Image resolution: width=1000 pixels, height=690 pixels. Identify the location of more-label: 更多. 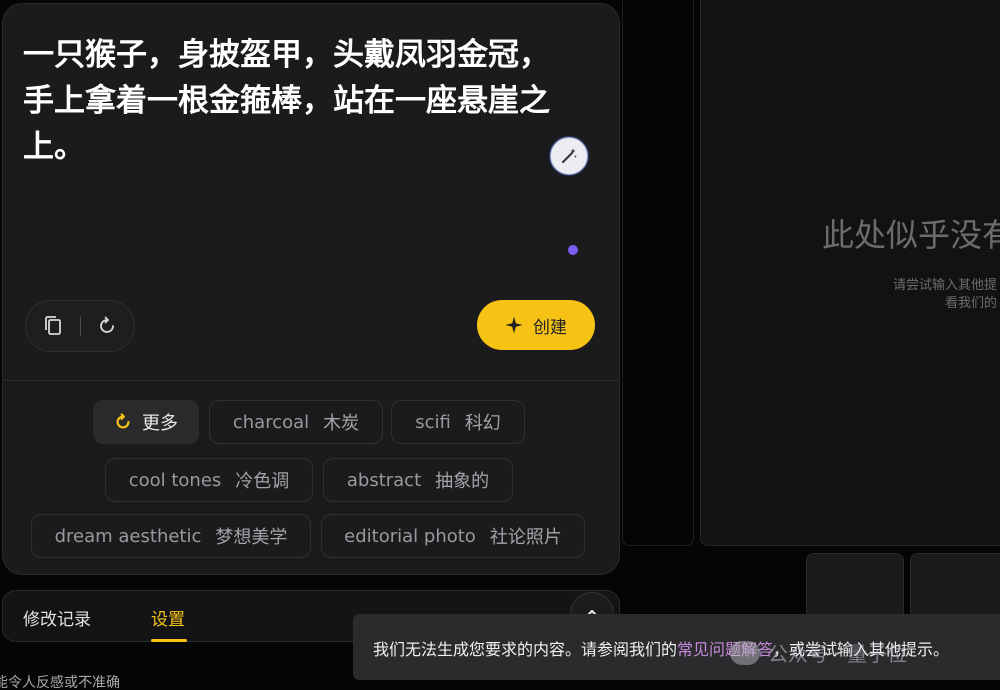
(160, 423).